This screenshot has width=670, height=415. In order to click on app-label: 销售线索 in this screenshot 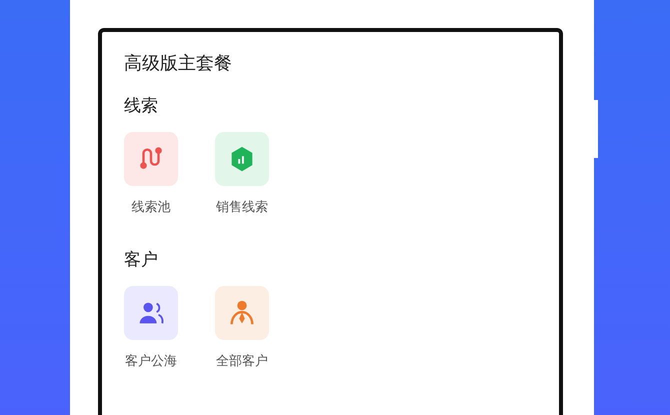, I will do `click(242, 208)`.